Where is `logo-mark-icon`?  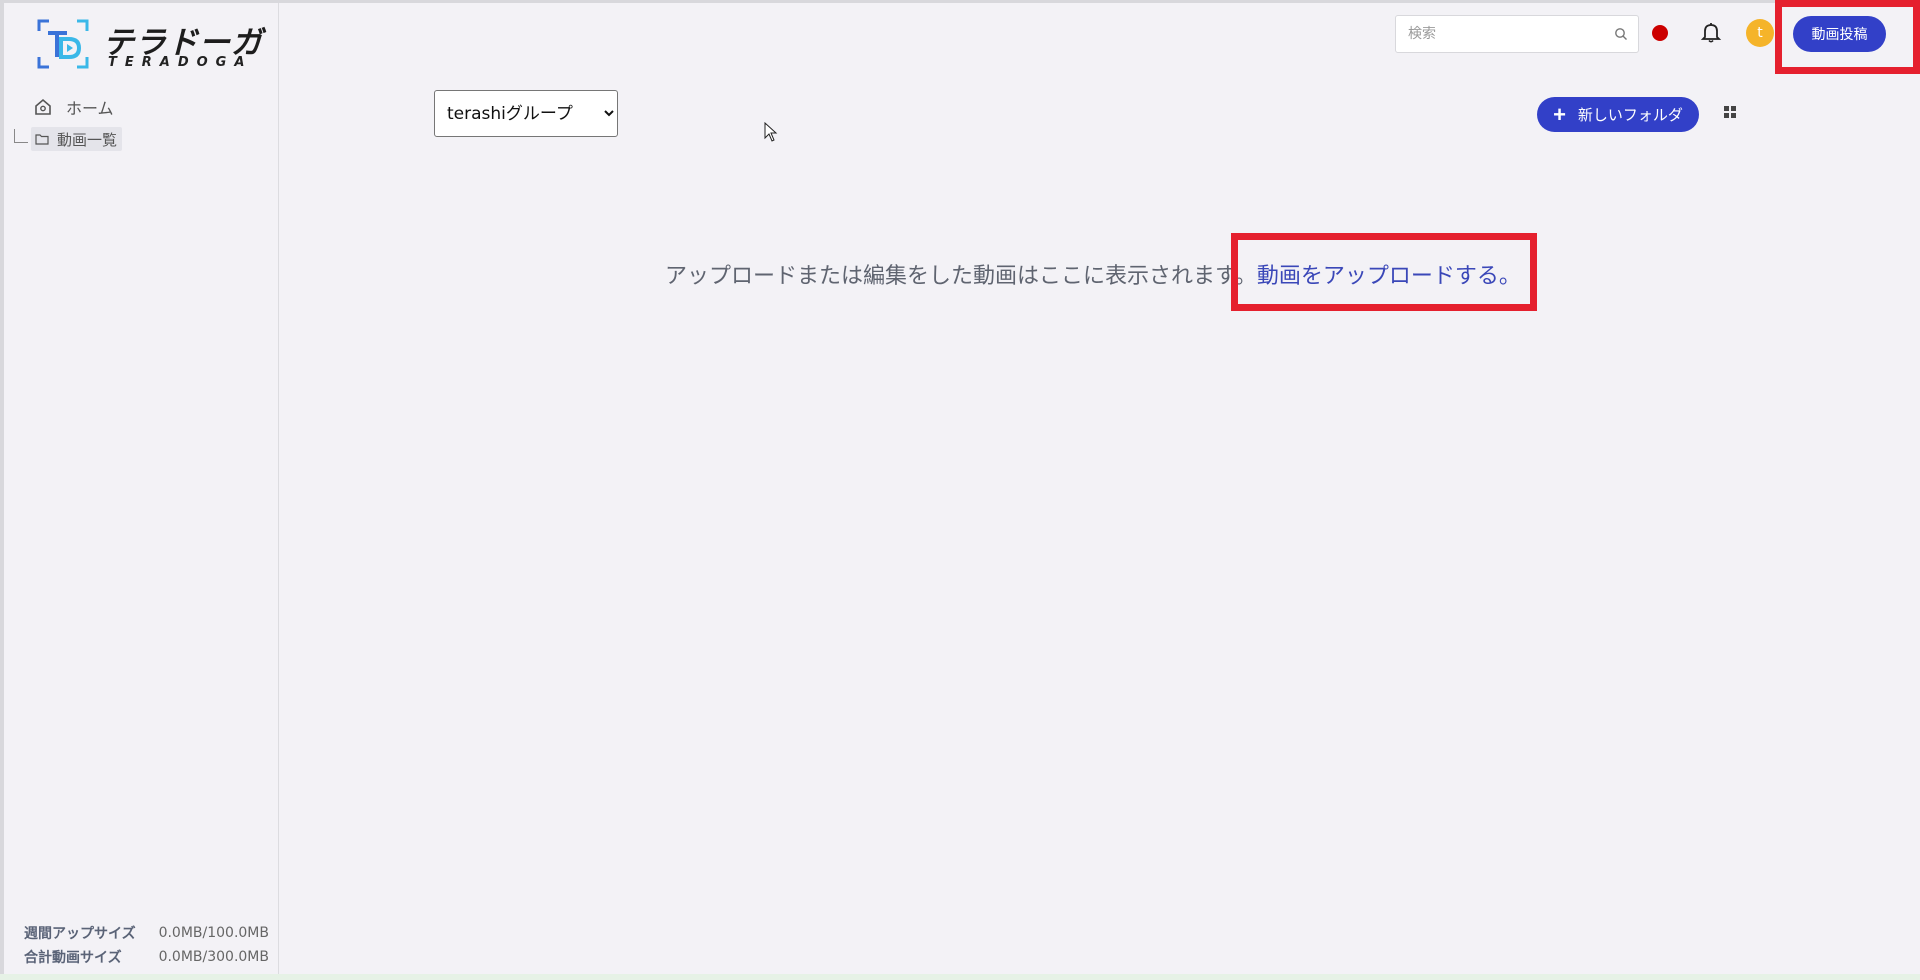
logo-mark-icon is located at coordinates (63, 44).